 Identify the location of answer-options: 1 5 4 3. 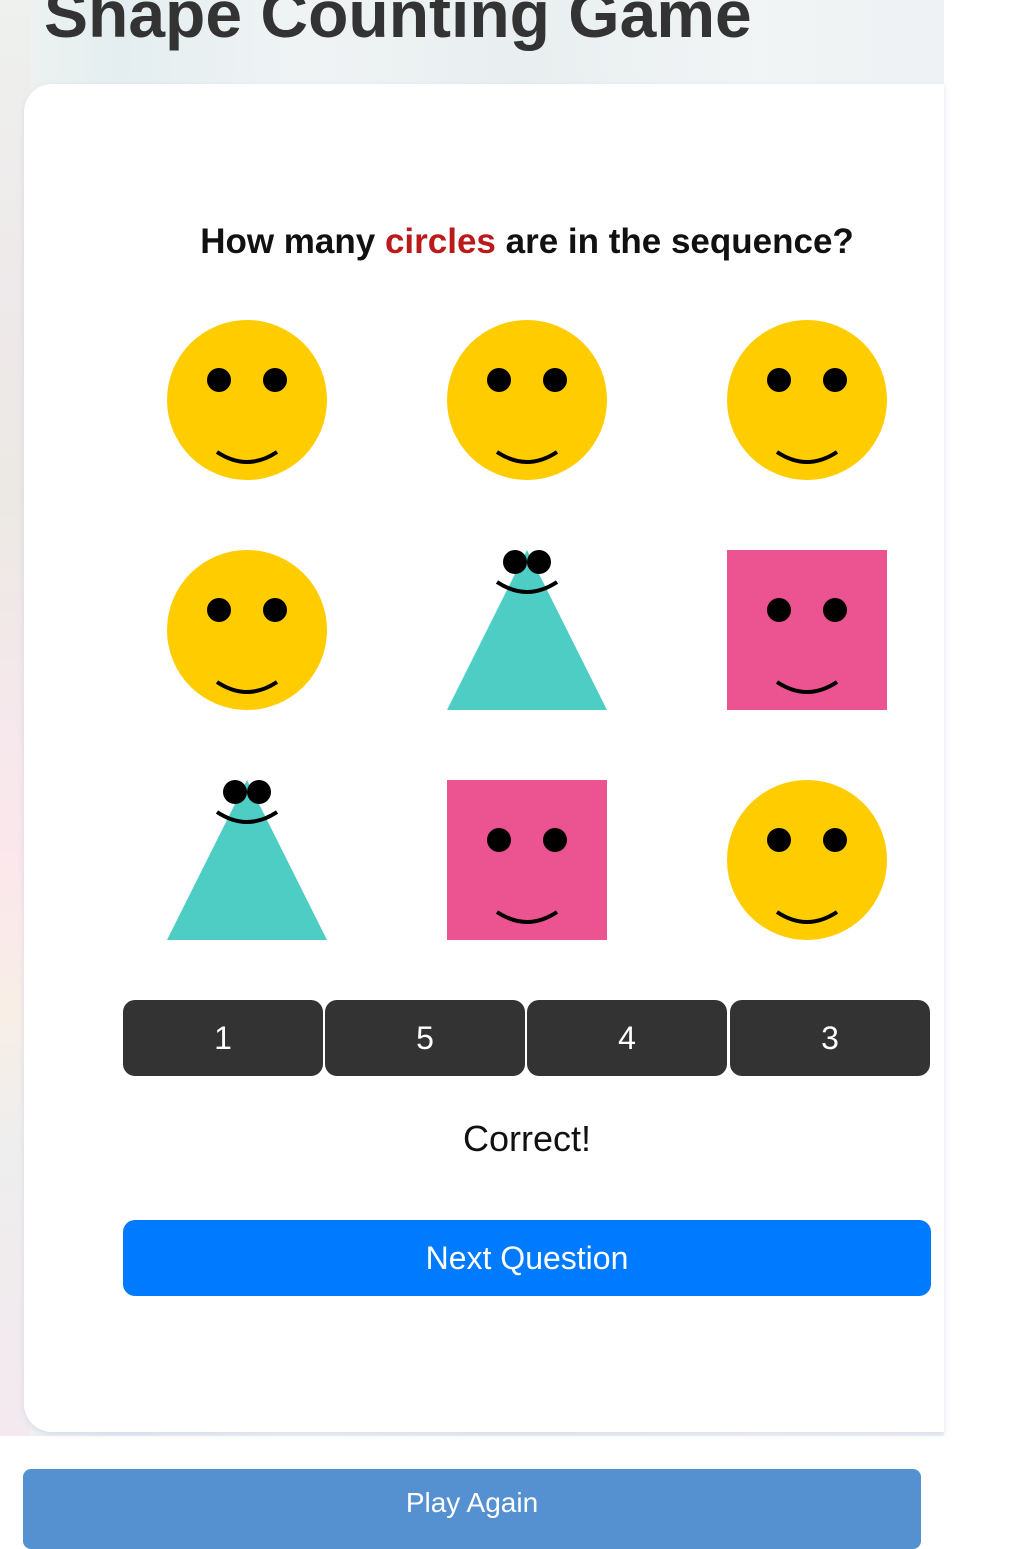
(527, 1038).